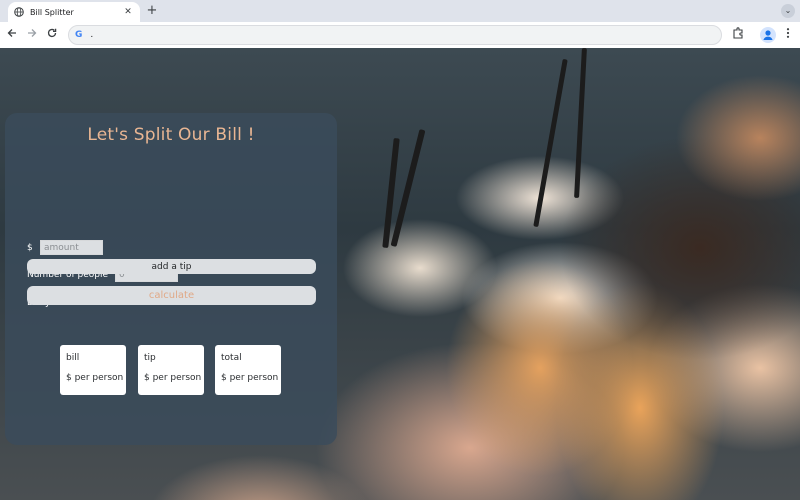 This screenshot has width=800, height=500. I want to click on page-title: Let's Split Our Bill !, so click(171, 135).